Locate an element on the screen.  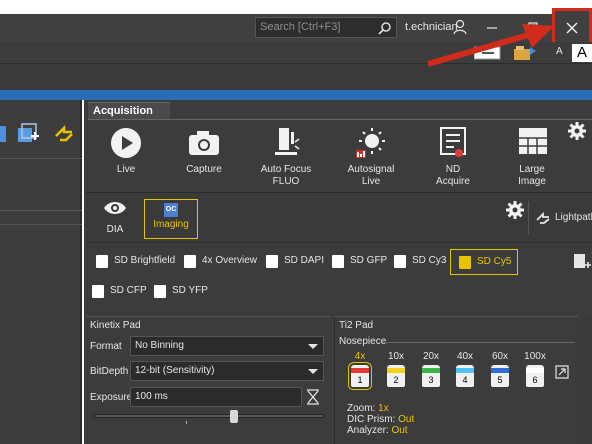
preset-label: SD Brightfield is located at coordinates (145, 260).